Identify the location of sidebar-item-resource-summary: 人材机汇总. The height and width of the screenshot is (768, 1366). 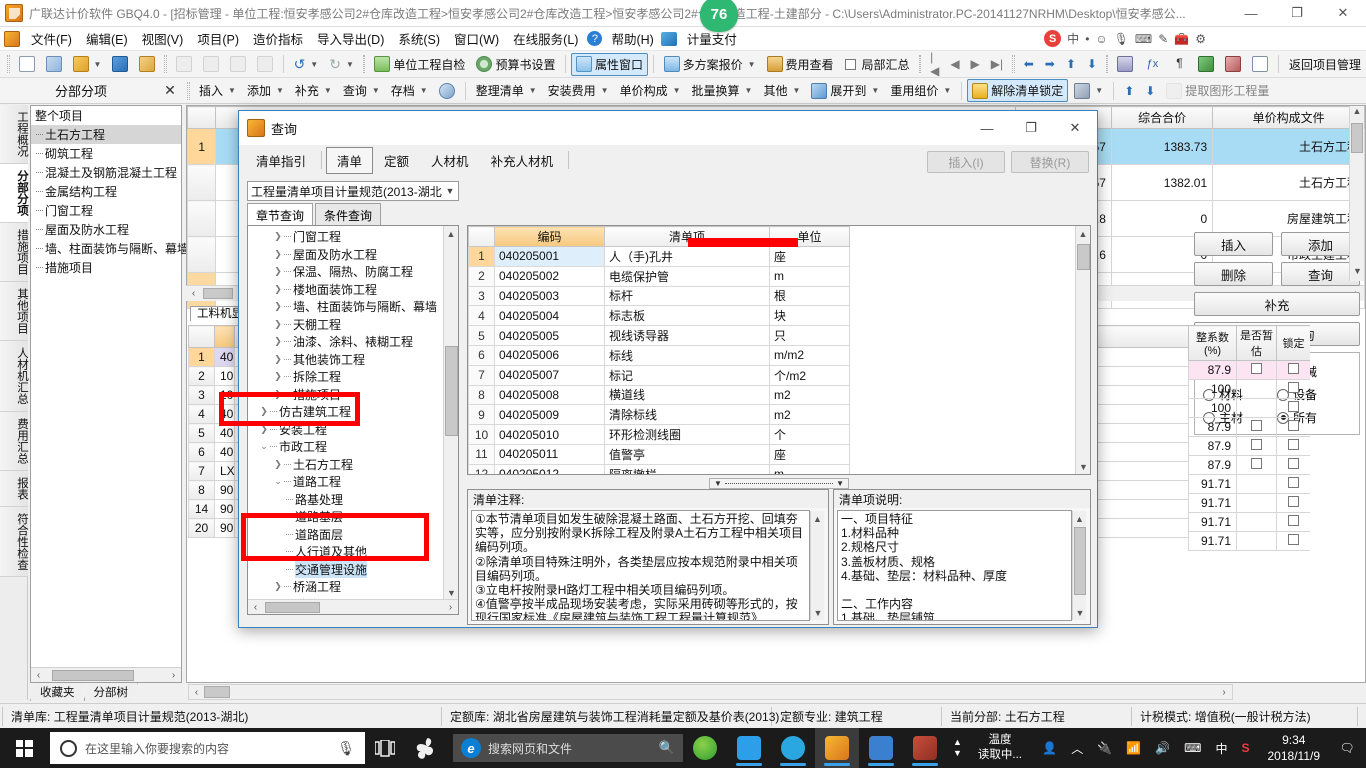
(14, 376).